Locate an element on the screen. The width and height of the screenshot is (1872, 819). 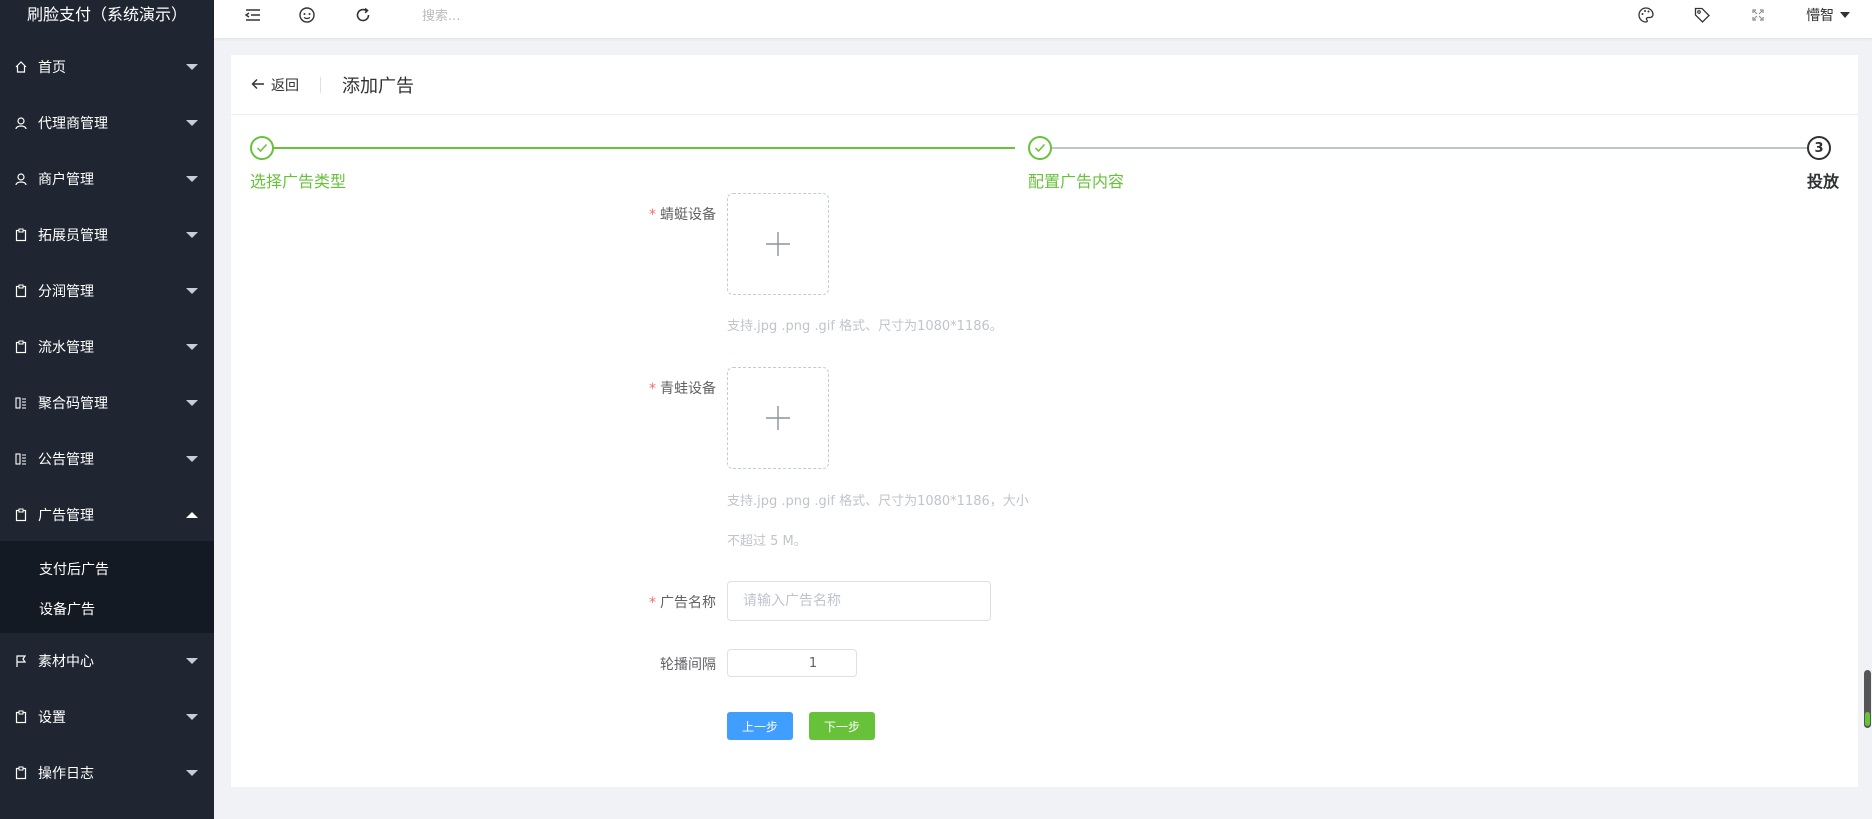
sidebar-item-agents: 代理商管理 is located at coordinates (107, 123).